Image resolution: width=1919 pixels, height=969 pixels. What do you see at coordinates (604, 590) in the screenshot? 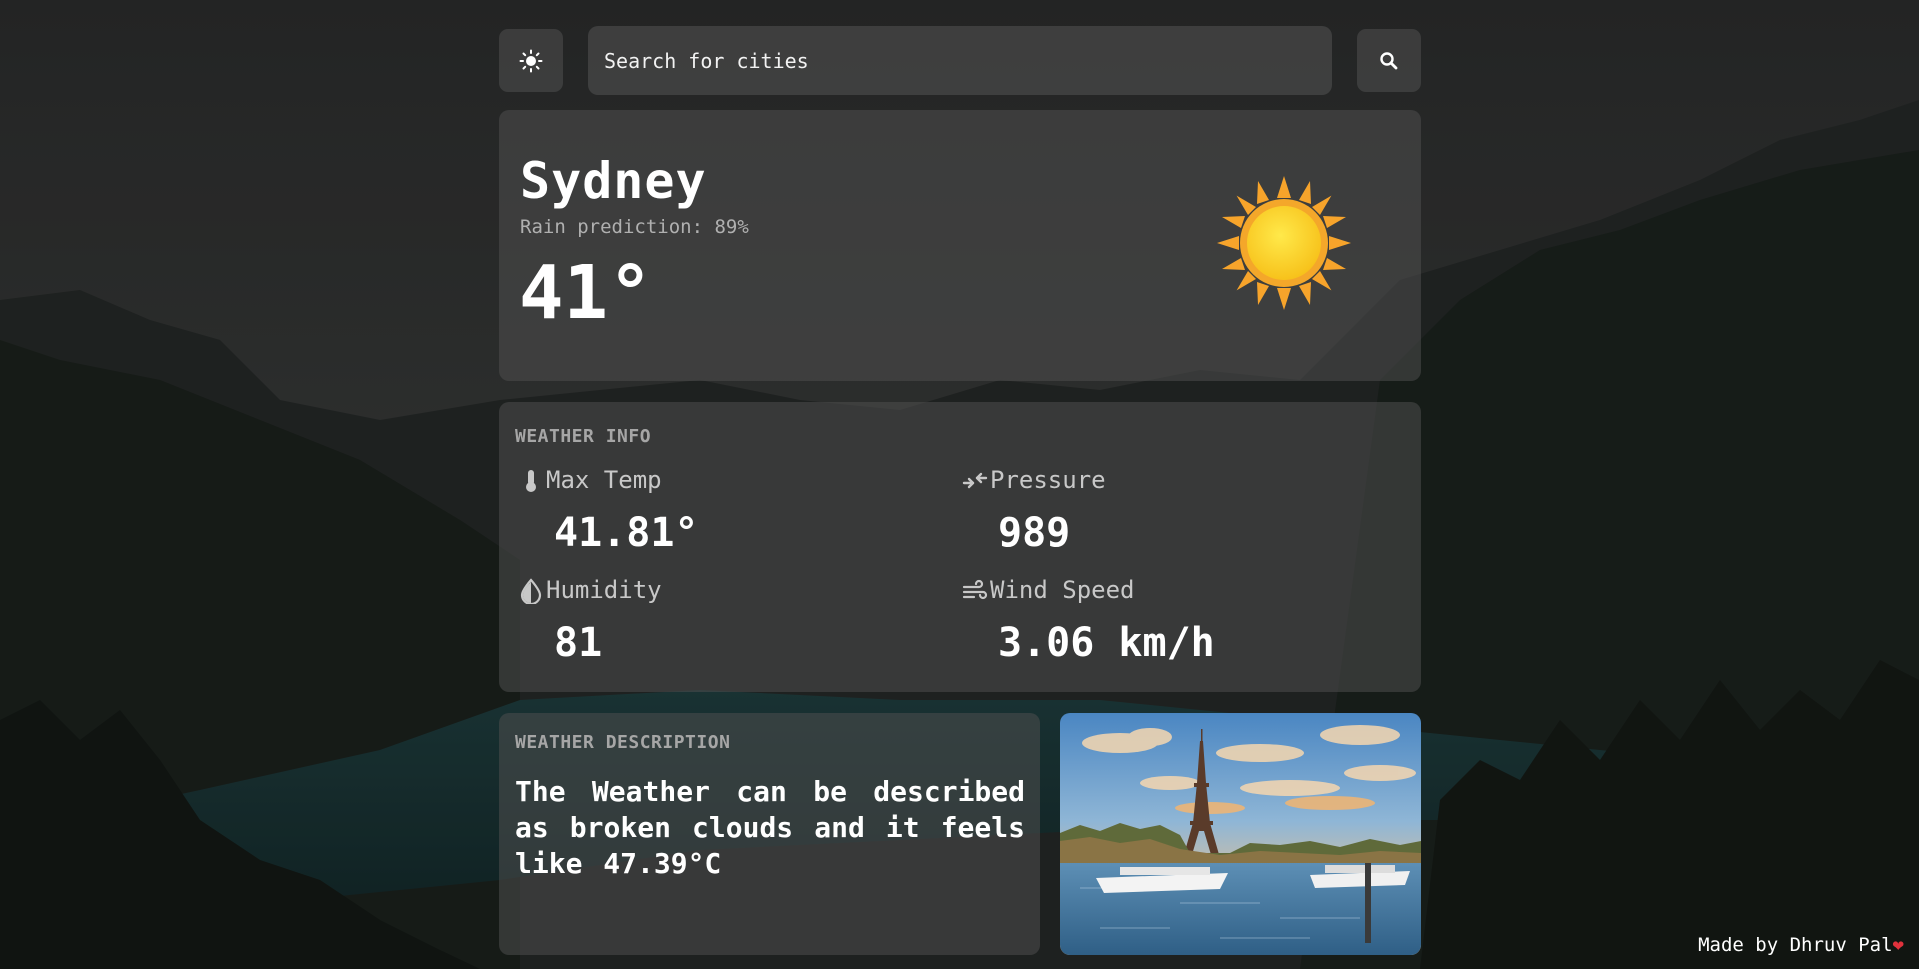
I see `info-label: Humidity` at bounding box center [604, 590].